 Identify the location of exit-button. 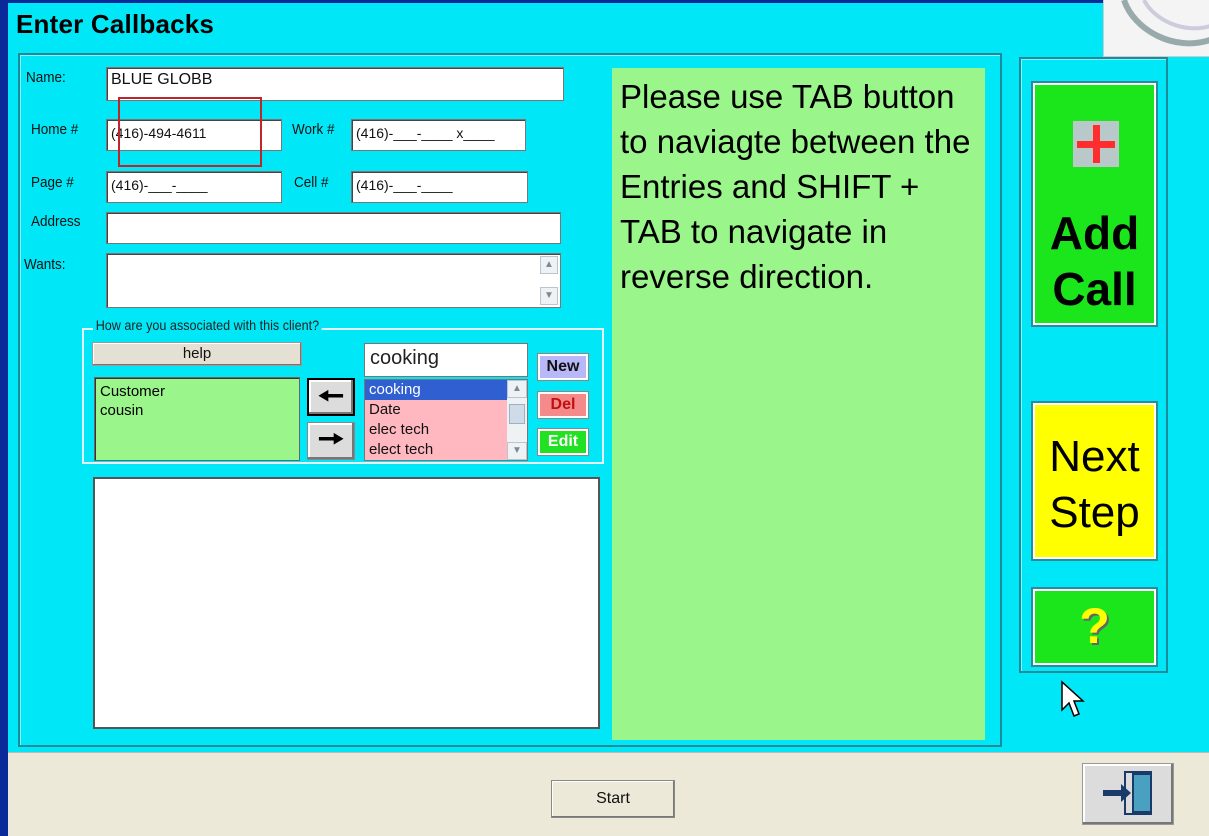
(1128, 794).